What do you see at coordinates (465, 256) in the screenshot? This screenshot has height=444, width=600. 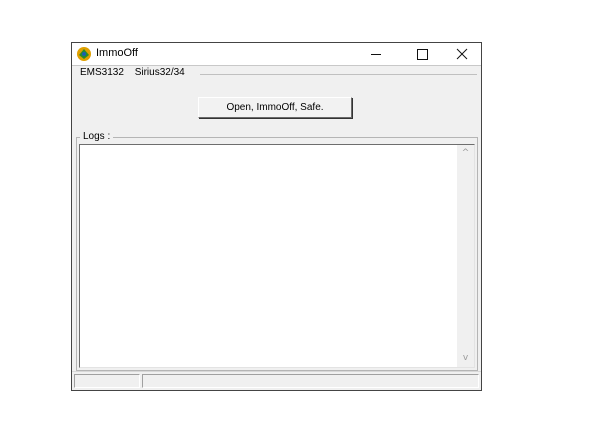 I see `logs-scrollbar: ^ v` at bounding box center [465, 256].